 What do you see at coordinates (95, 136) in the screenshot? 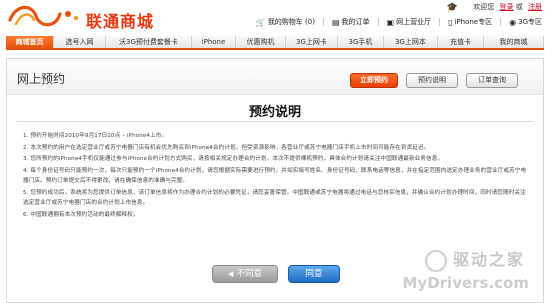
I see `rule-item: 1. 预约开始时间2010年9月17日10点 – iPhone4上市。` at bounding box center [95, 136].